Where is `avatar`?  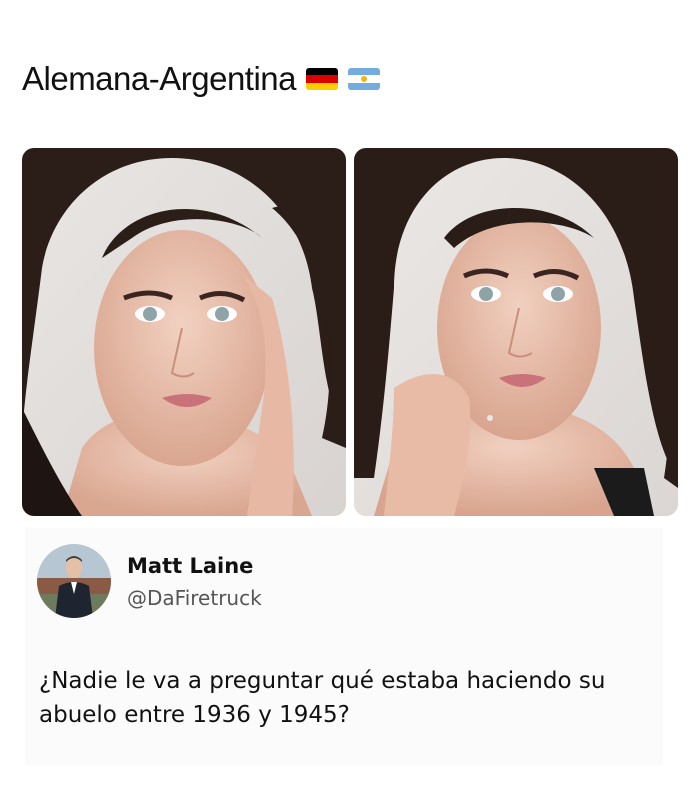 avatar is located at coordinates (74, 581).